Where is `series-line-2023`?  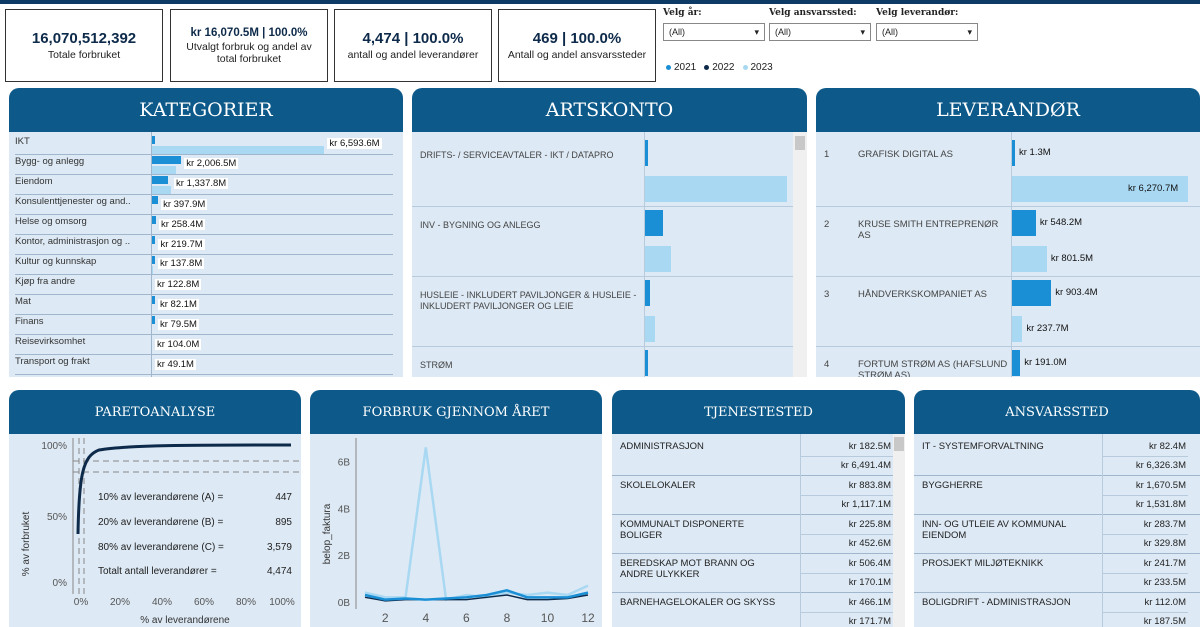
series-line-2023 is located at coordinates (476, 524).